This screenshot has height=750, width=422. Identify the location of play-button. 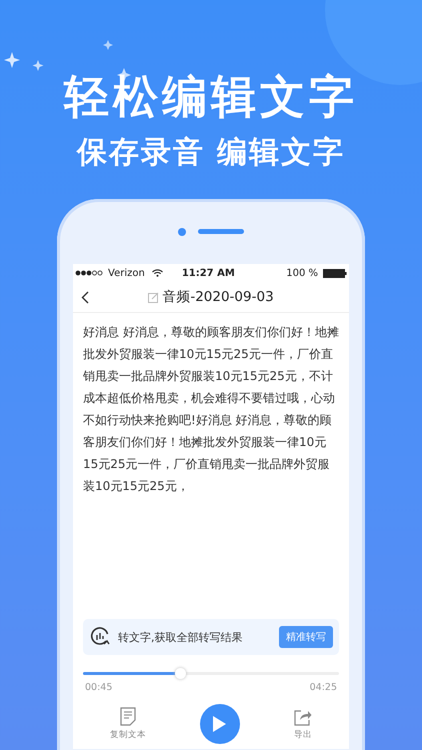
(220, 724).